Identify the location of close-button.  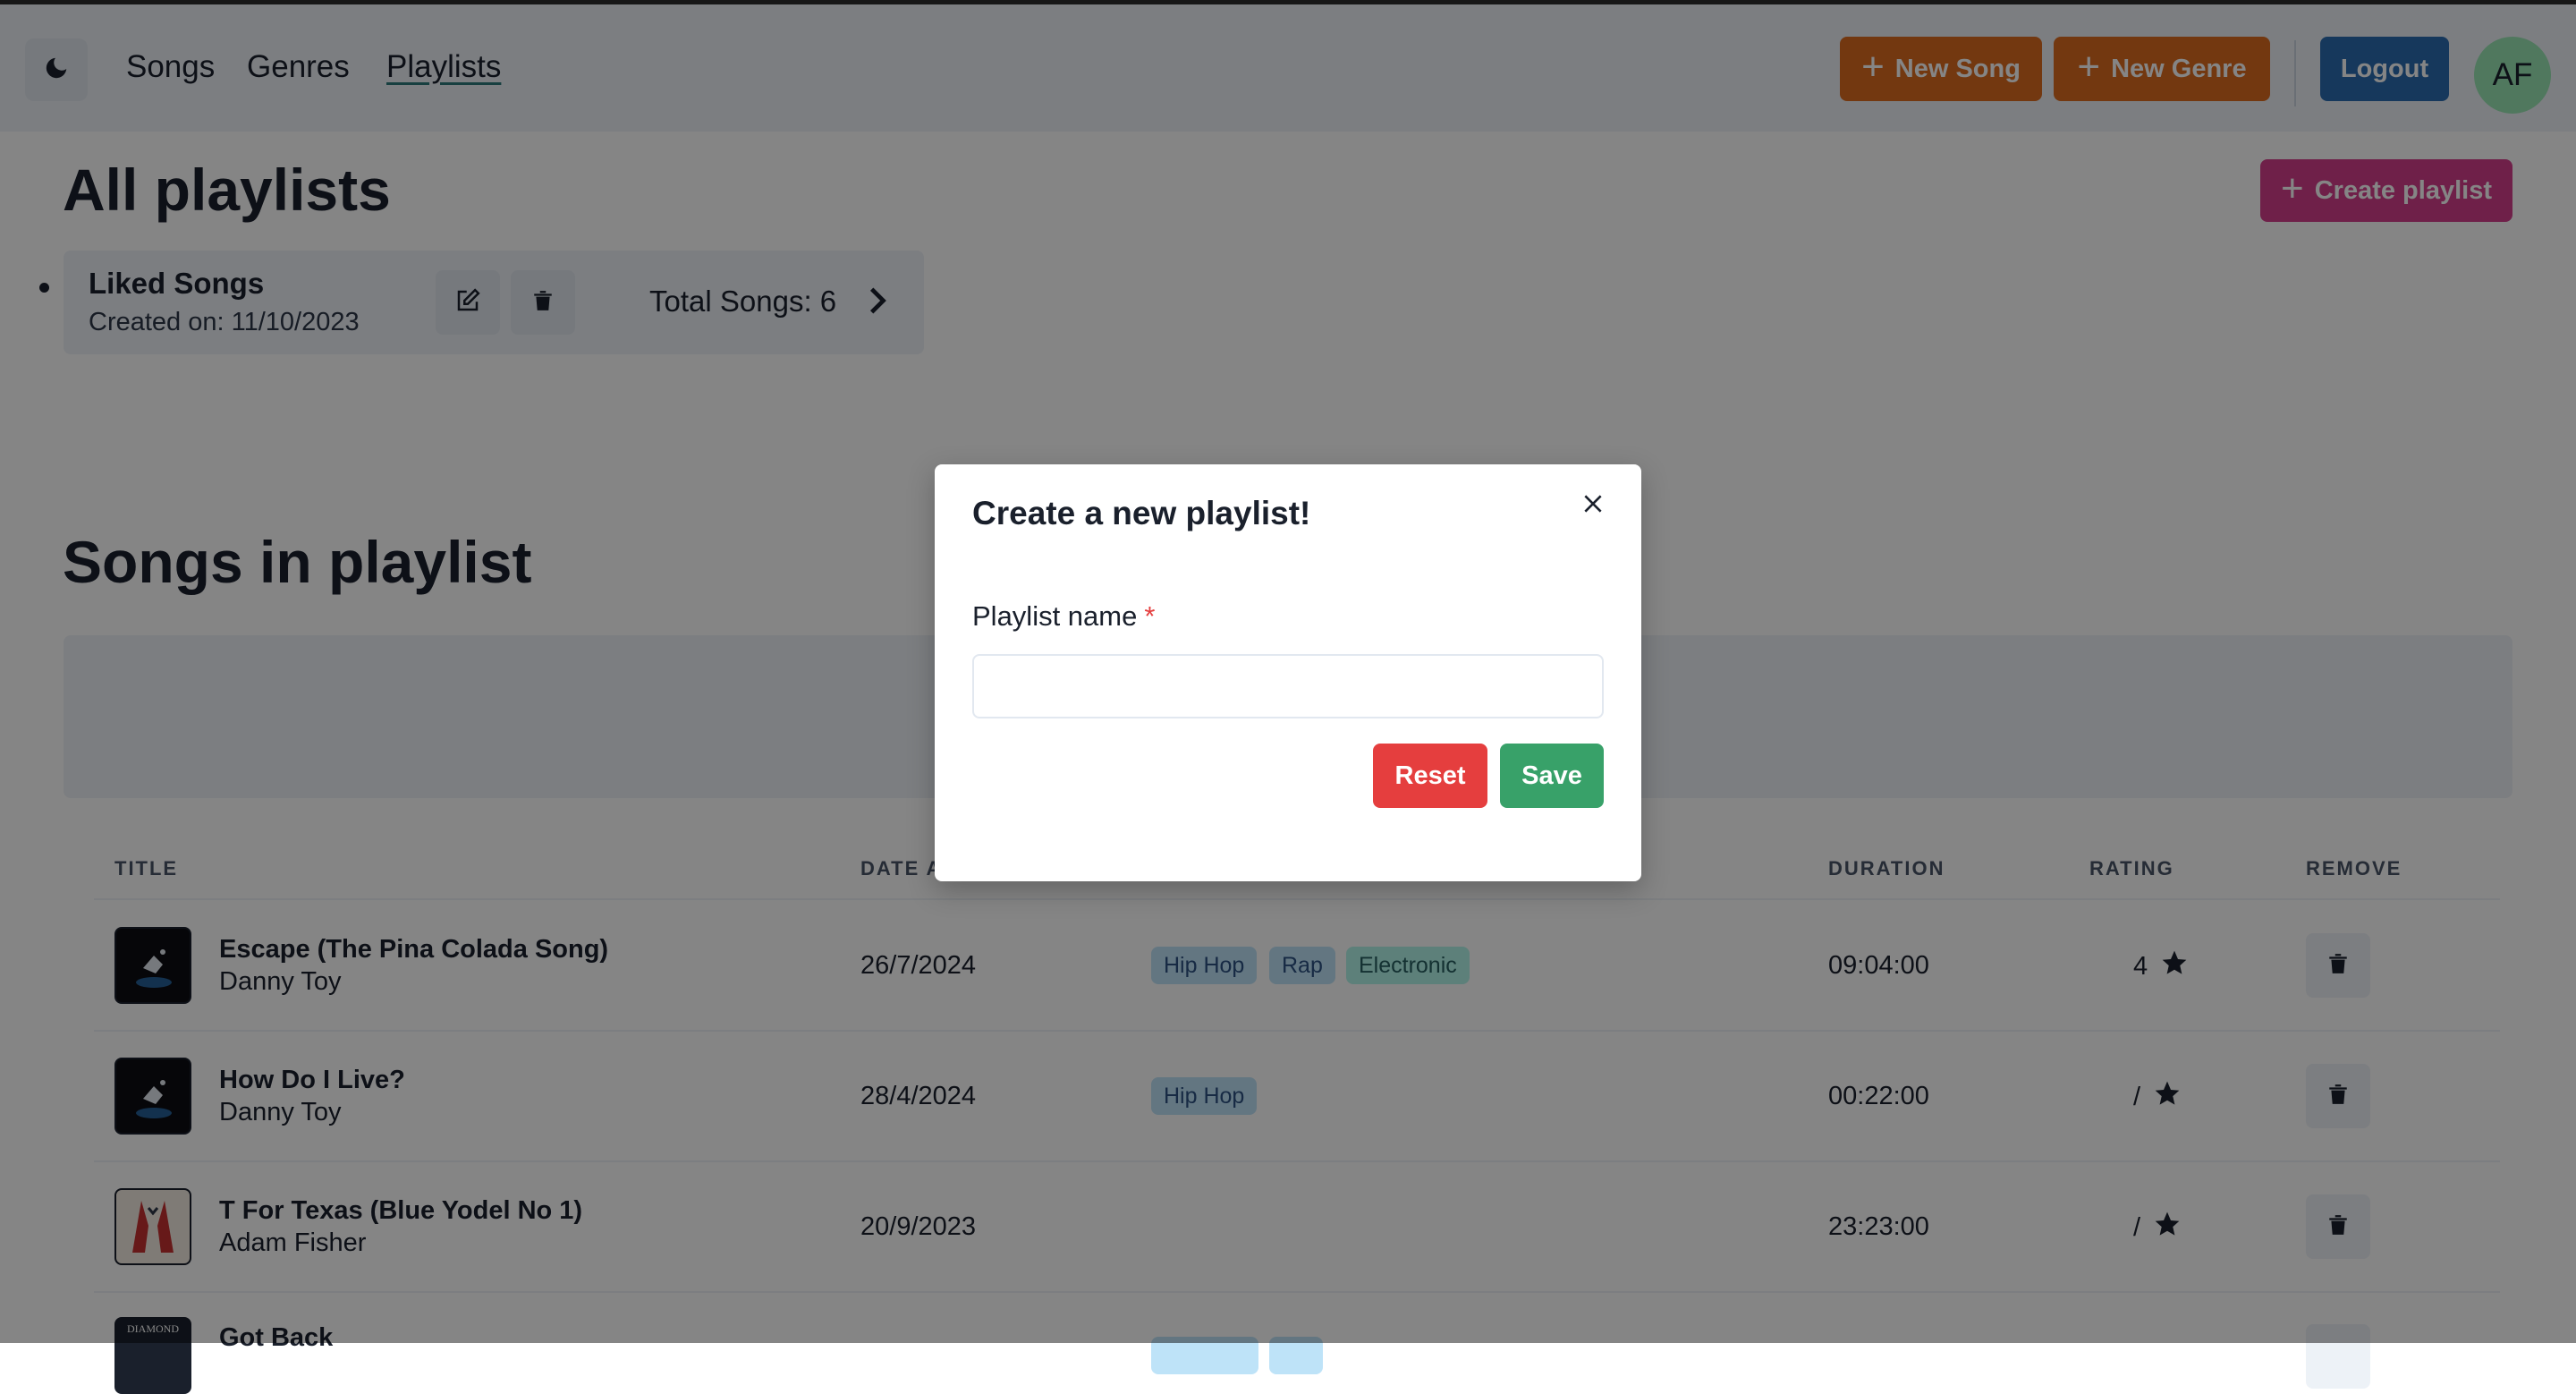
(1593, 505).